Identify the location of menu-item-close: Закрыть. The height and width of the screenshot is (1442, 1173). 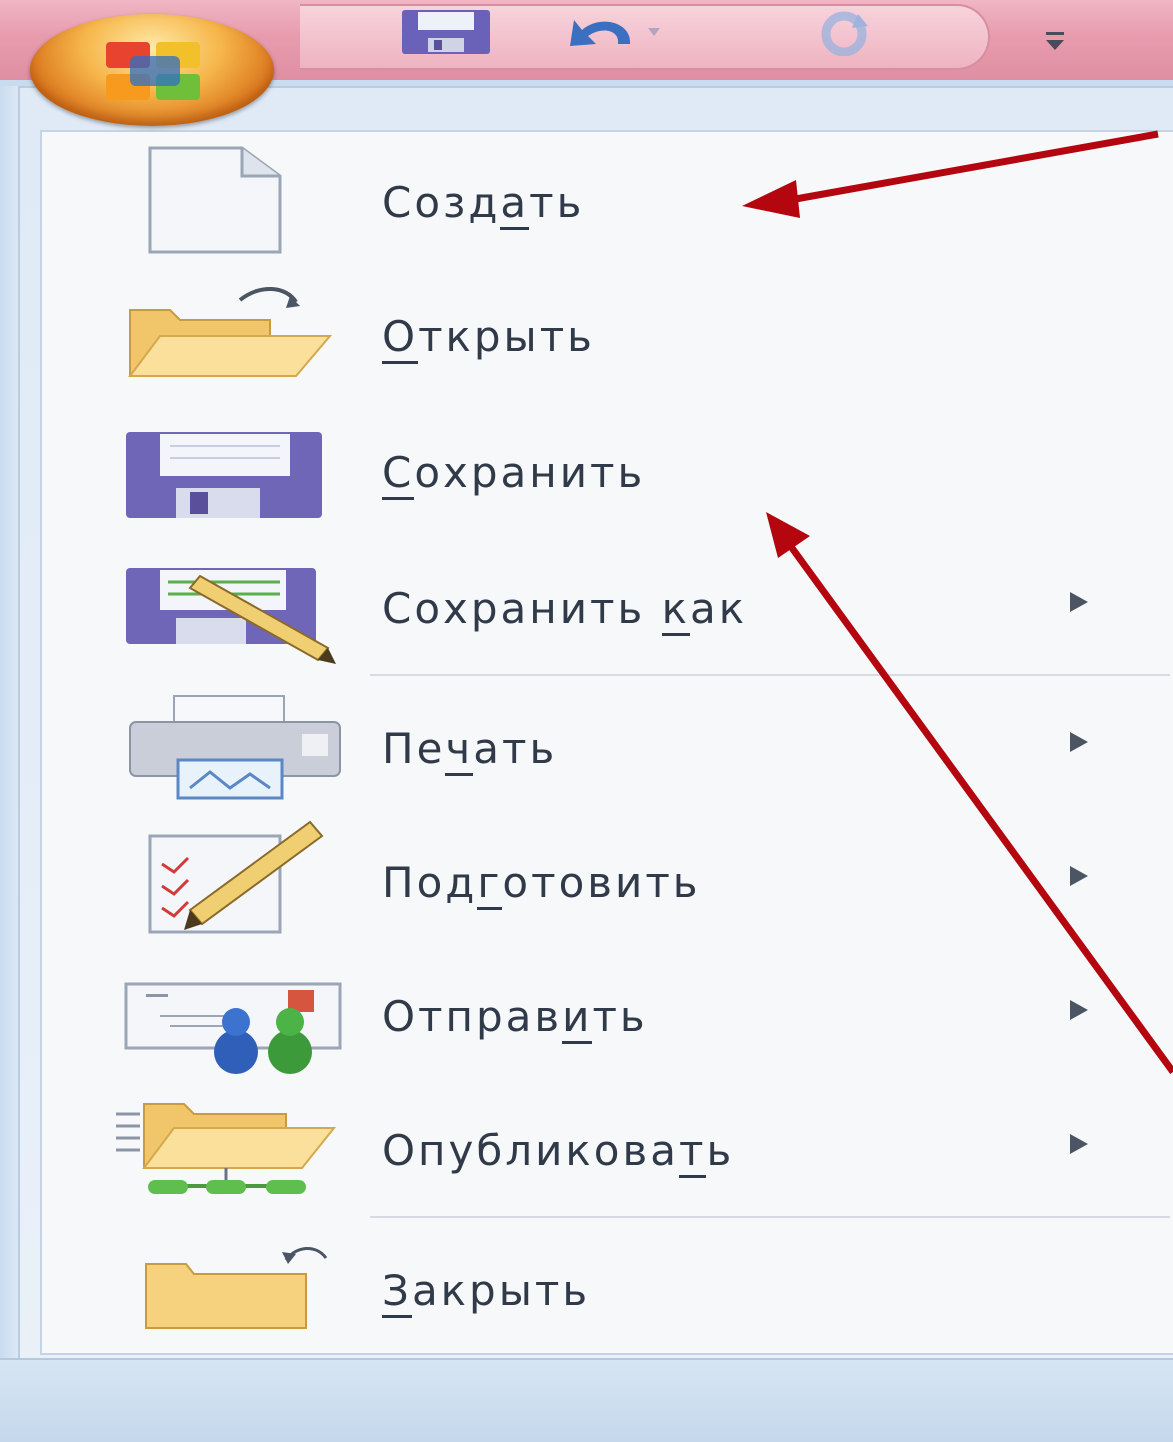
(610, 1288).